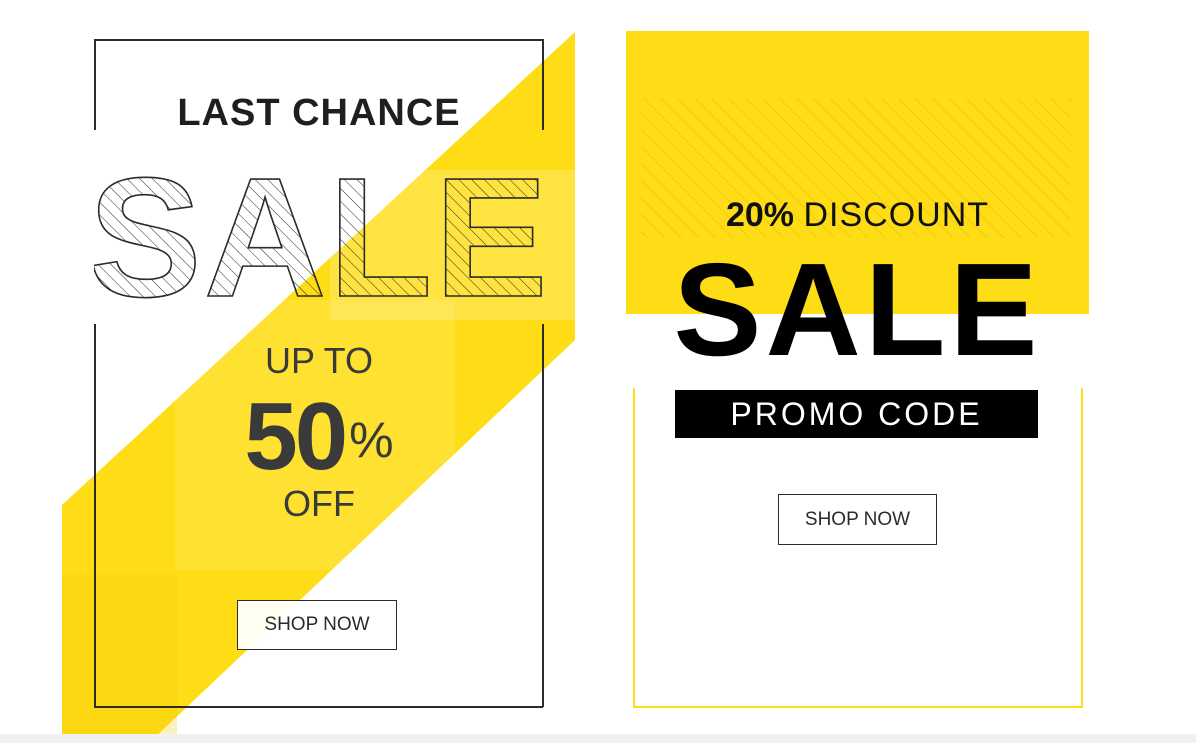 The height and width of the screenshot is (743, 1196). What do you see at coordinates (857, 309) in the screenshot?
I see `sale-heading: SALE` at bounding box center [857, 309].